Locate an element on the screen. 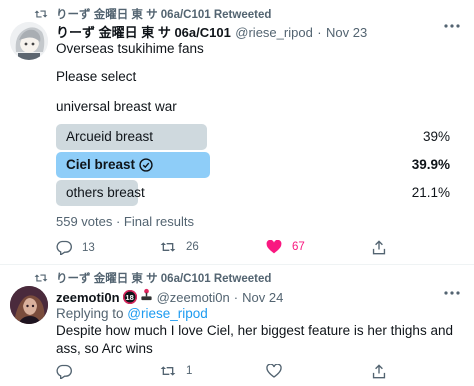  author-name: りーず 金曜日 東 サ 06a/C101 is located at coordinates (143, 32).